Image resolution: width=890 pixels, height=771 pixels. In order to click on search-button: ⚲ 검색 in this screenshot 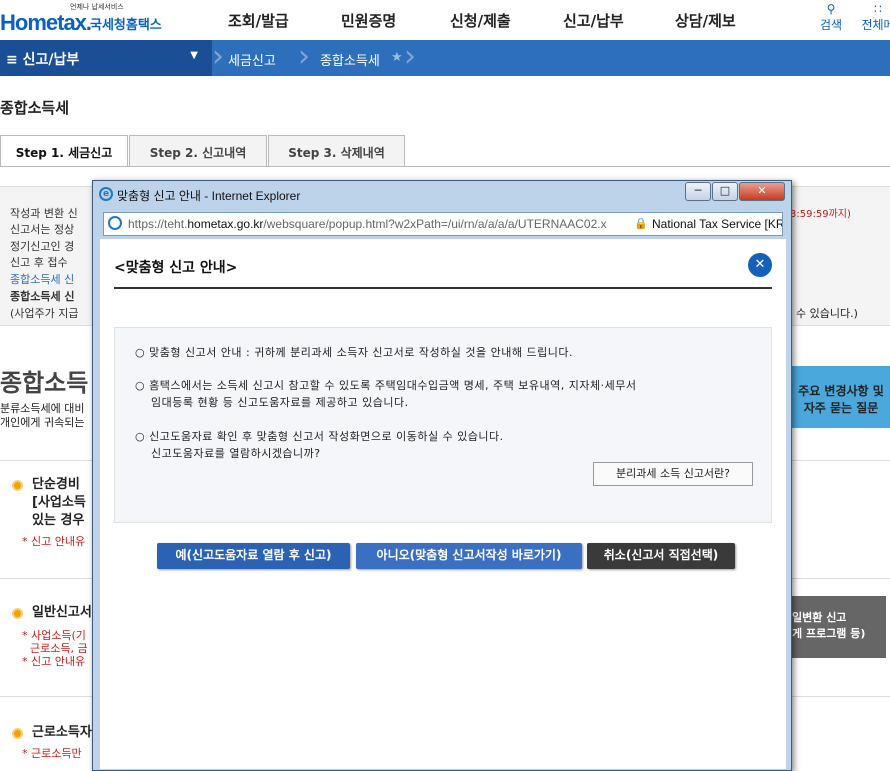, I will do `click(831, 17)`.